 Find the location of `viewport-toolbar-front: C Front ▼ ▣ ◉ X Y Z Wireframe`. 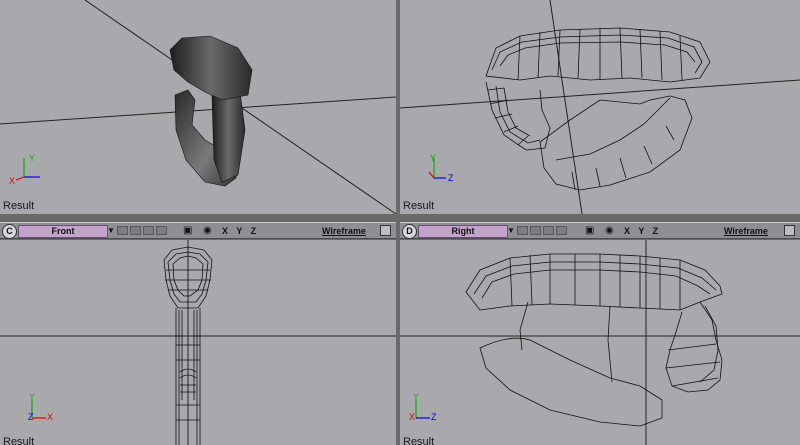

viewport-toolbar-front: C Front ▼ ▣ ◉ X Y Z Wireframe is located at coordinates (198, 230).